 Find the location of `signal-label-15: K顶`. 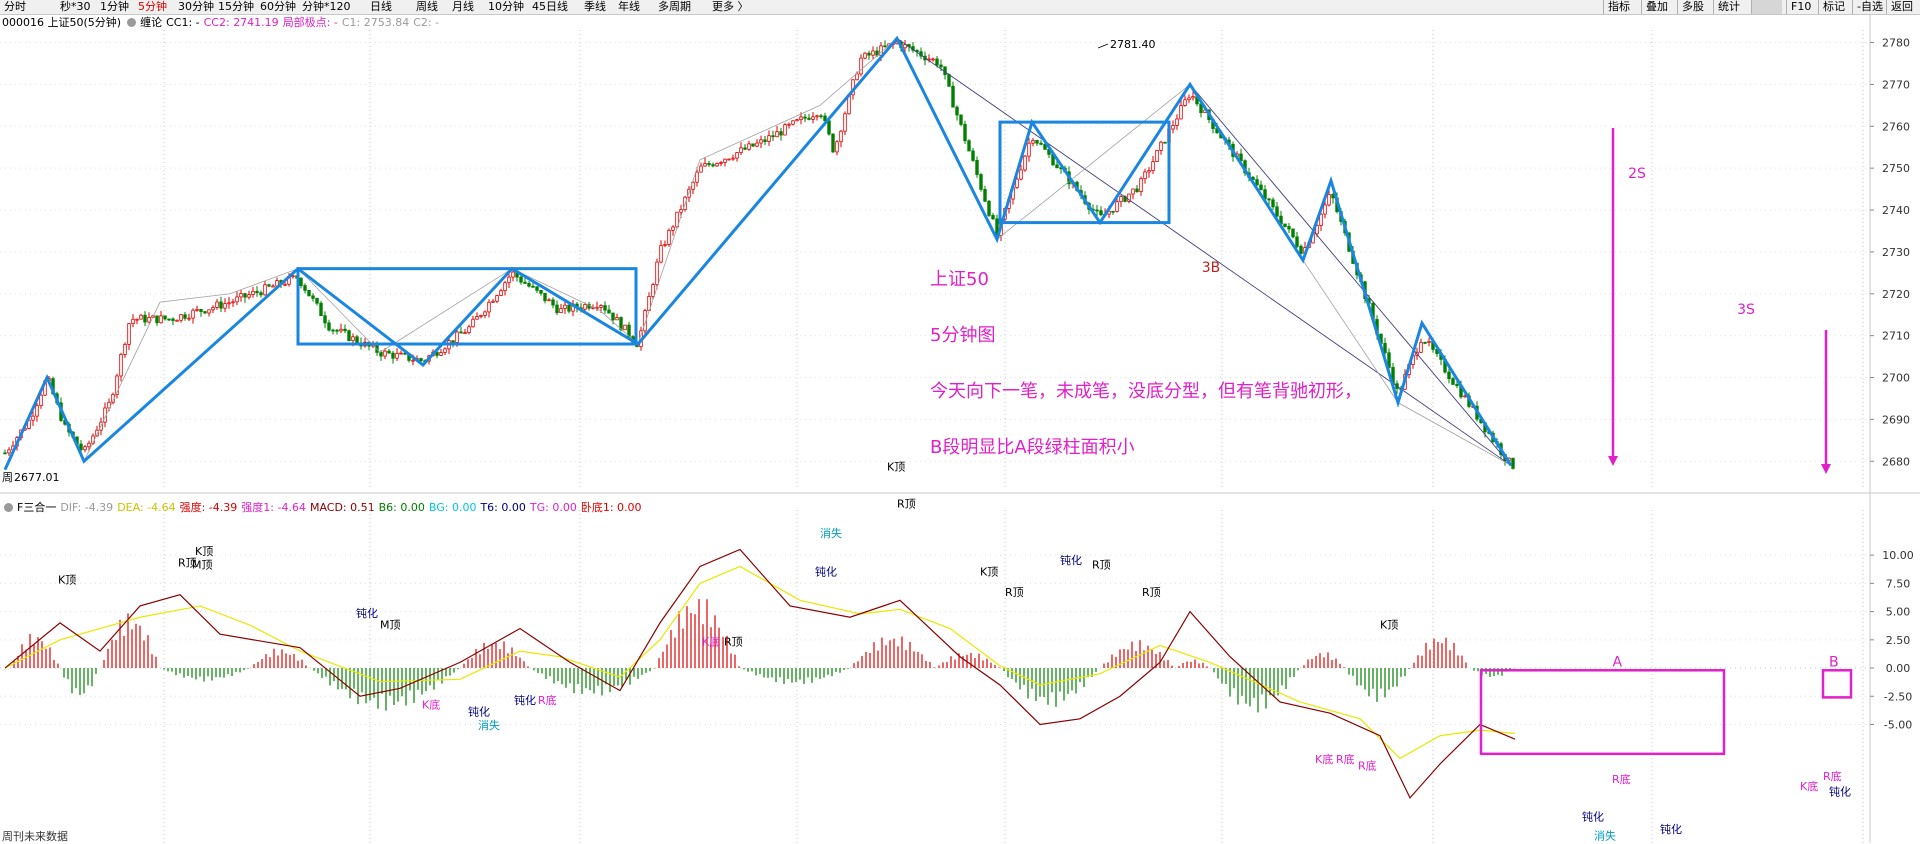

signal-label-15: K顶 is located at coordinates (896, 466).